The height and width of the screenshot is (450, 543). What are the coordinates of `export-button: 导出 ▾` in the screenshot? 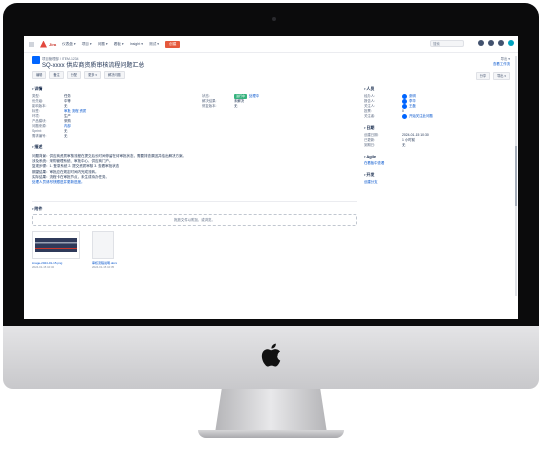 It's located at (501, 76).